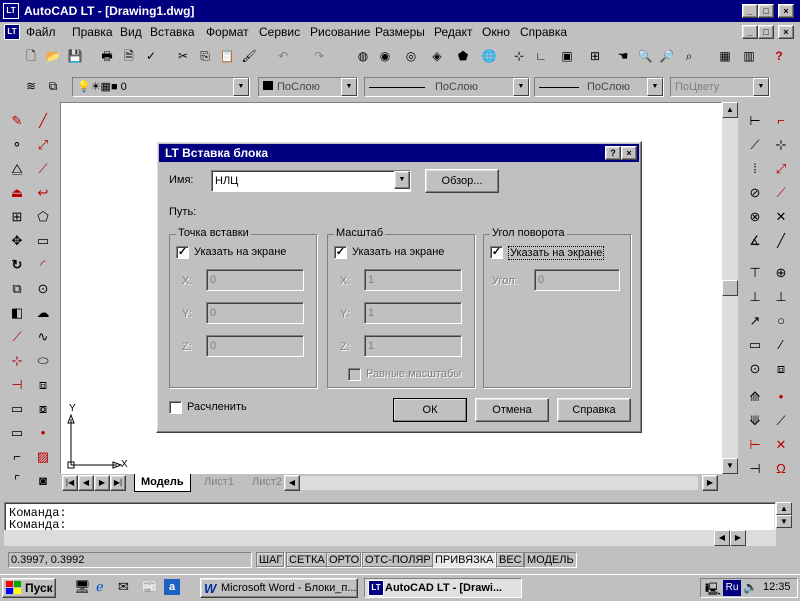  Describe the element at coordinates (354, 374) in the screenshot. I see `uniform-scale-checkbox` at that location.